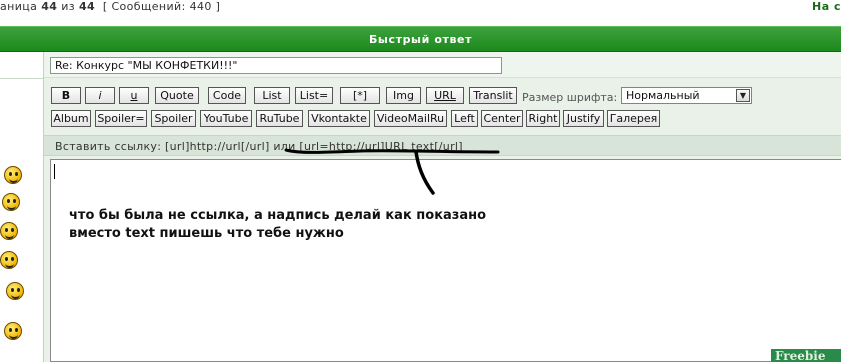  Describe the element at coordinates (826, 6) in the screenshot. I see `top-right-link: На с` at that location.